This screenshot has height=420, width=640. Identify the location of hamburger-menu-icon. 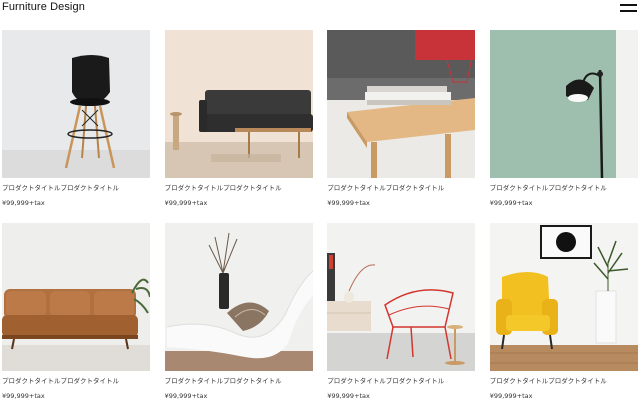
(628, 8).